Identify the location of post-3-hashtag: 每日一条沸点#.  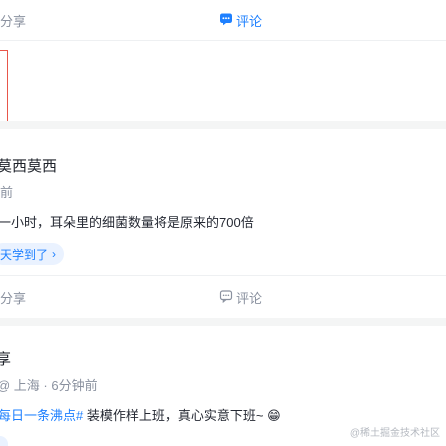
(41, 415).